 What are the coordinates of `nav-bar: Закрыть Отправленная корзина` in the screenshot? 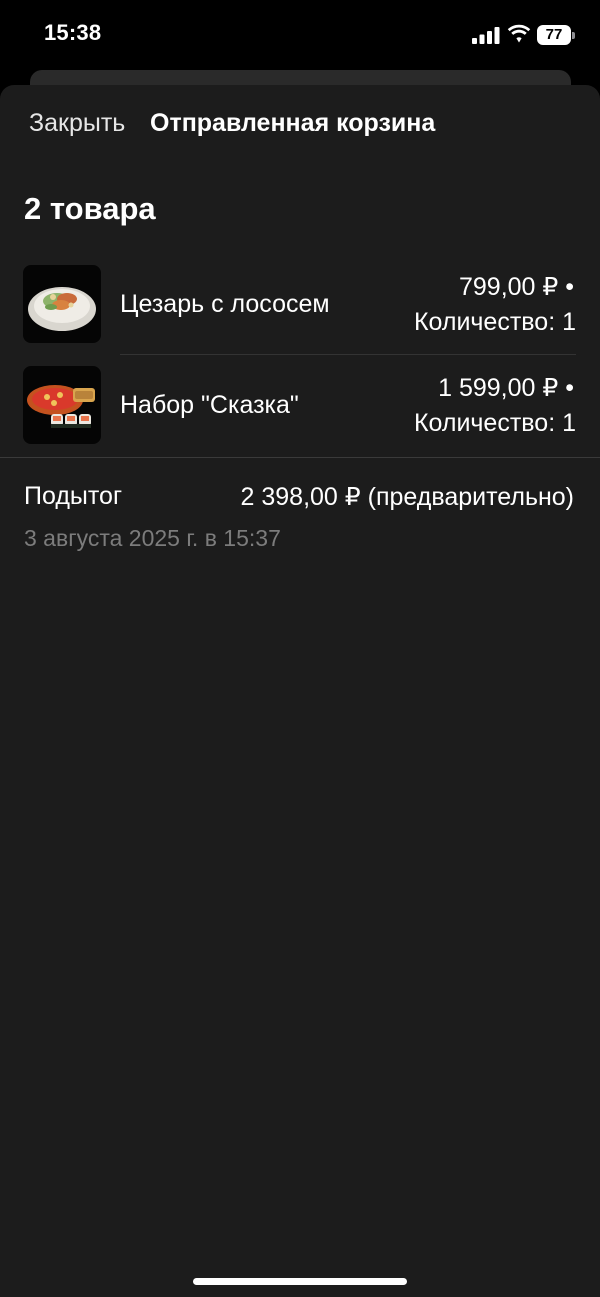 It's located at (300, 125).